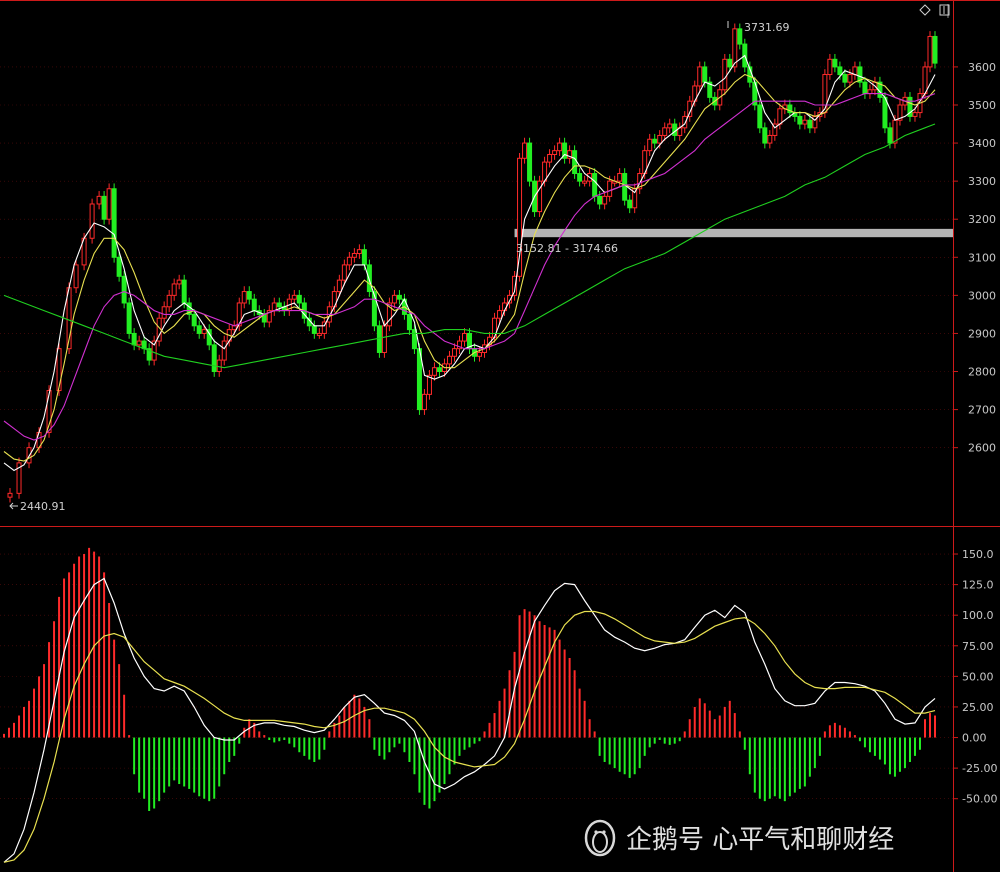 The height and width of the screenshot is (872, 1000). Describe the element at coordinates (760, 840) in the screenshot. I see `watermark-text: 企鹅号 心平气和聊财经` at that location.